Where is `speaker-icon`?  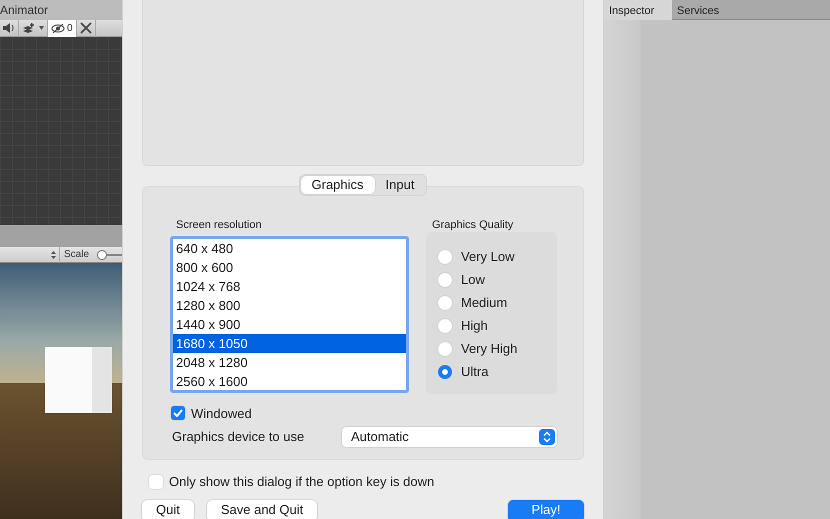
speaker-icon is located at coordinates (9, 28).